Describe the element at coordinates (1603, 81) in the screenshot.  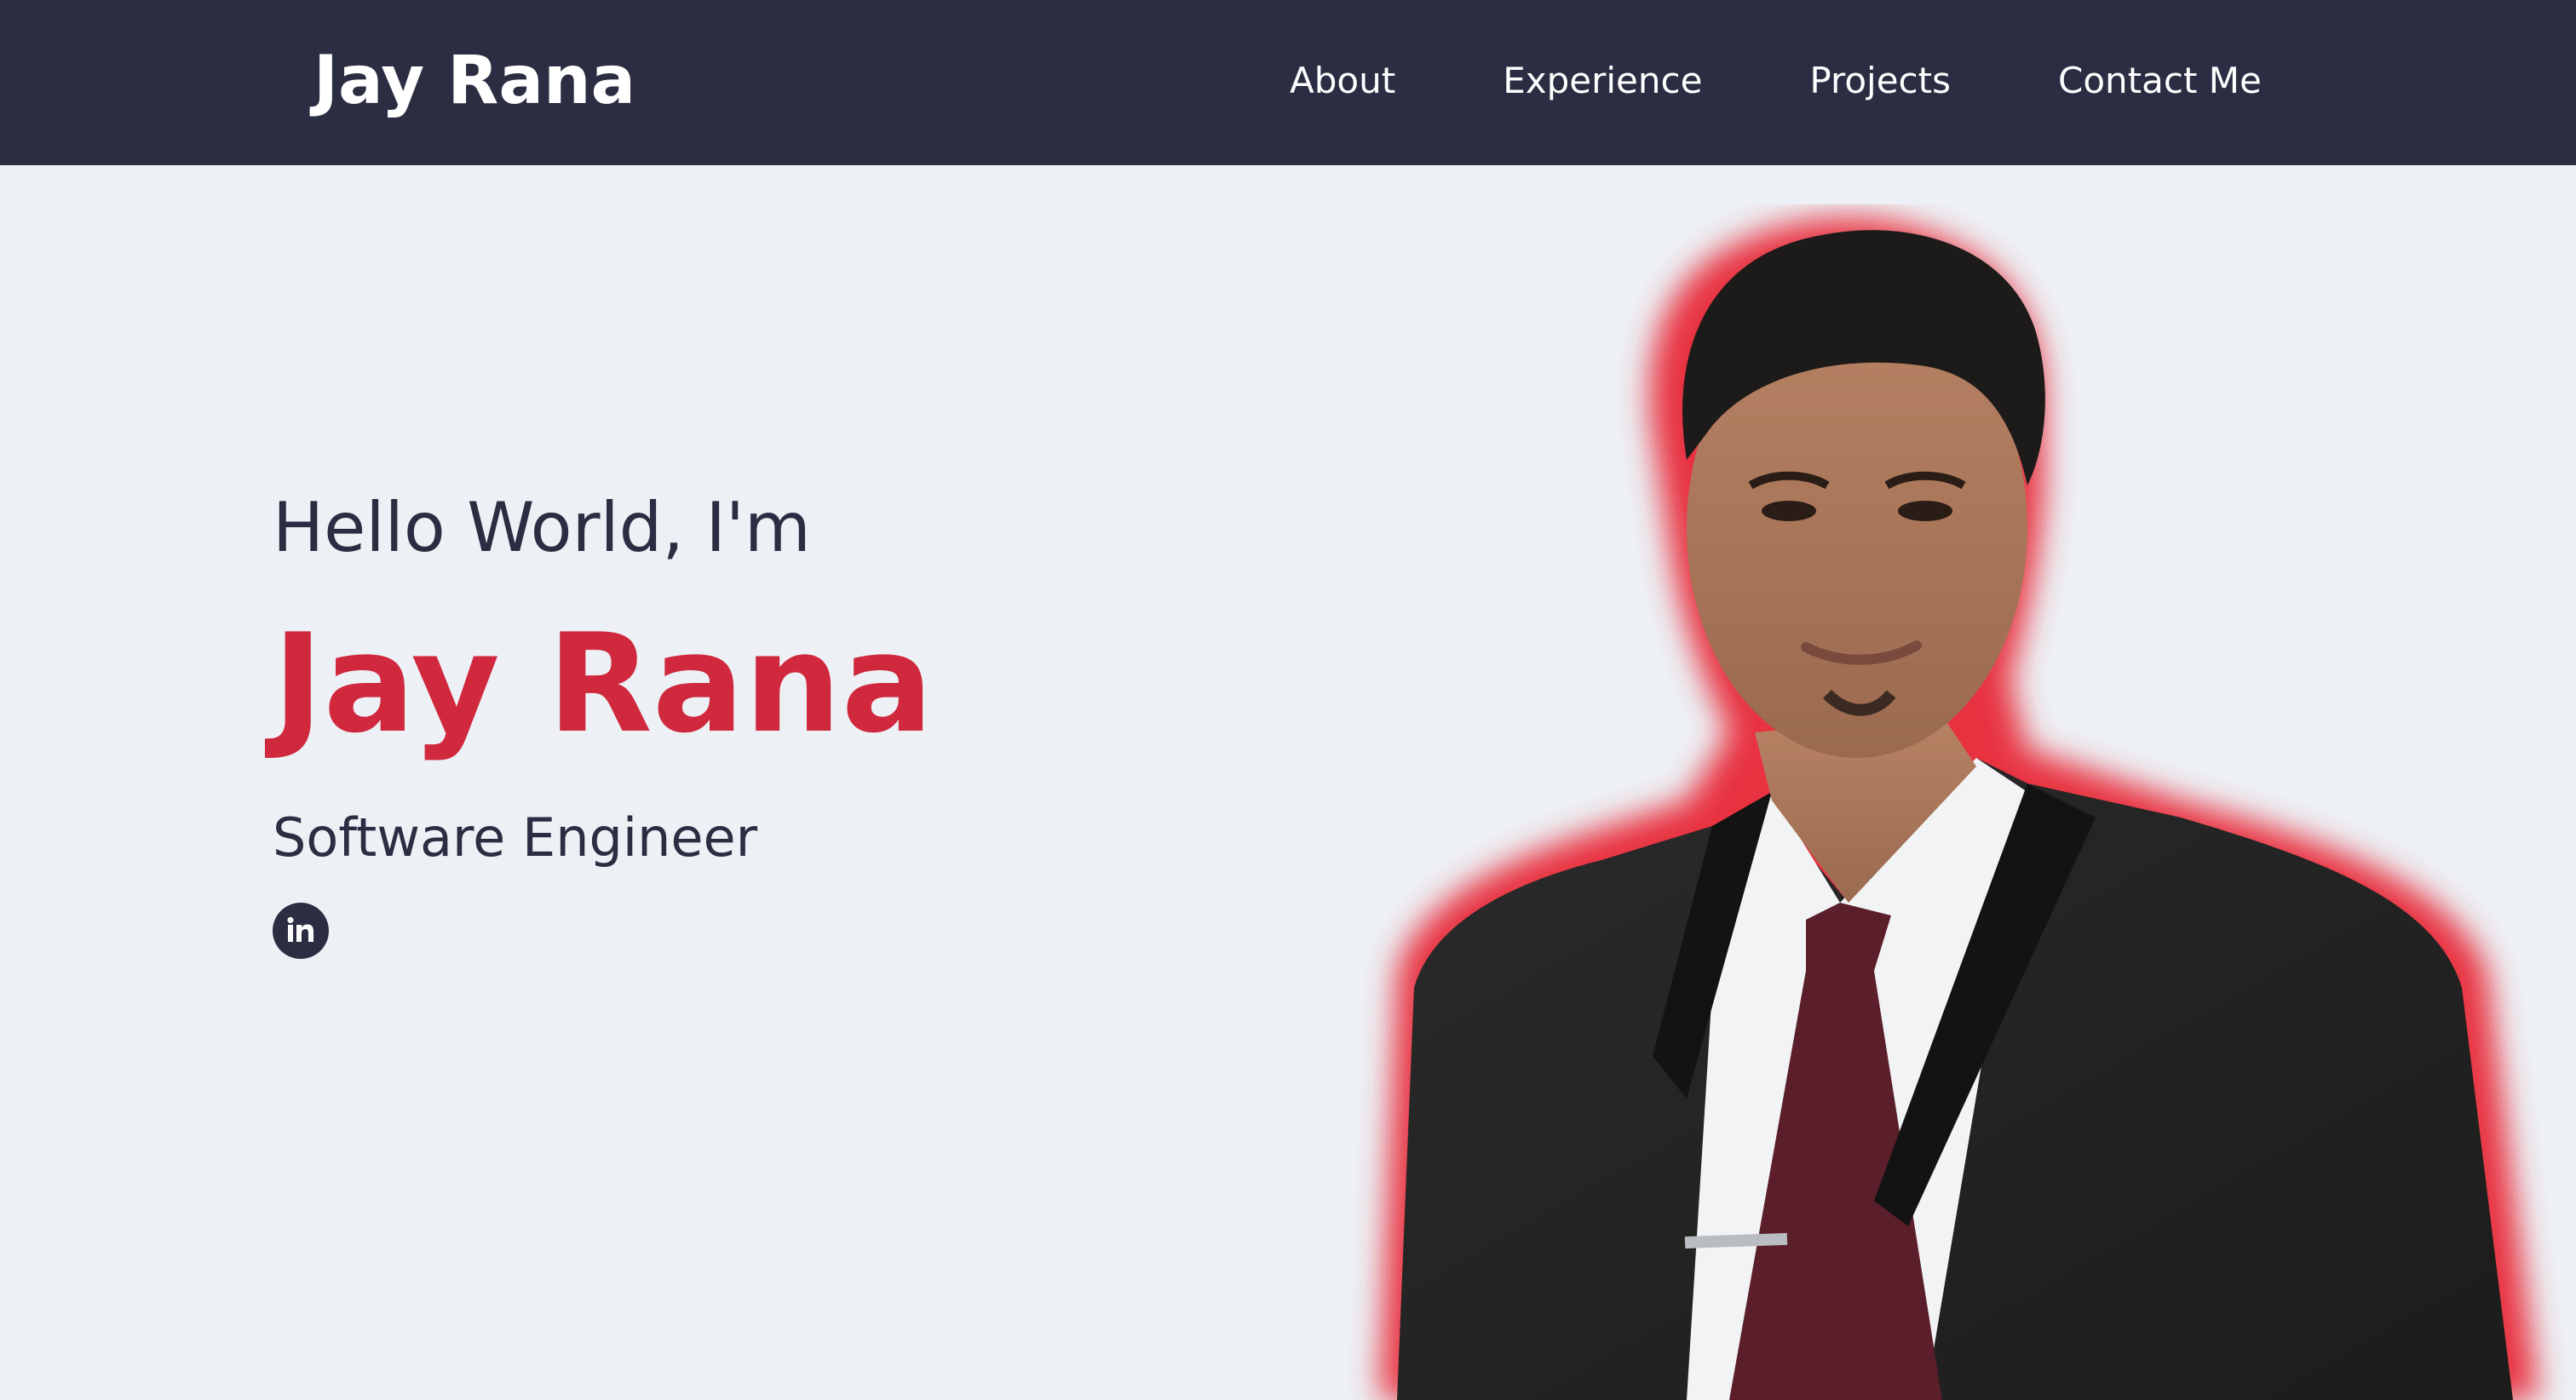
I see `nav-link-experience: Experience` at that location.